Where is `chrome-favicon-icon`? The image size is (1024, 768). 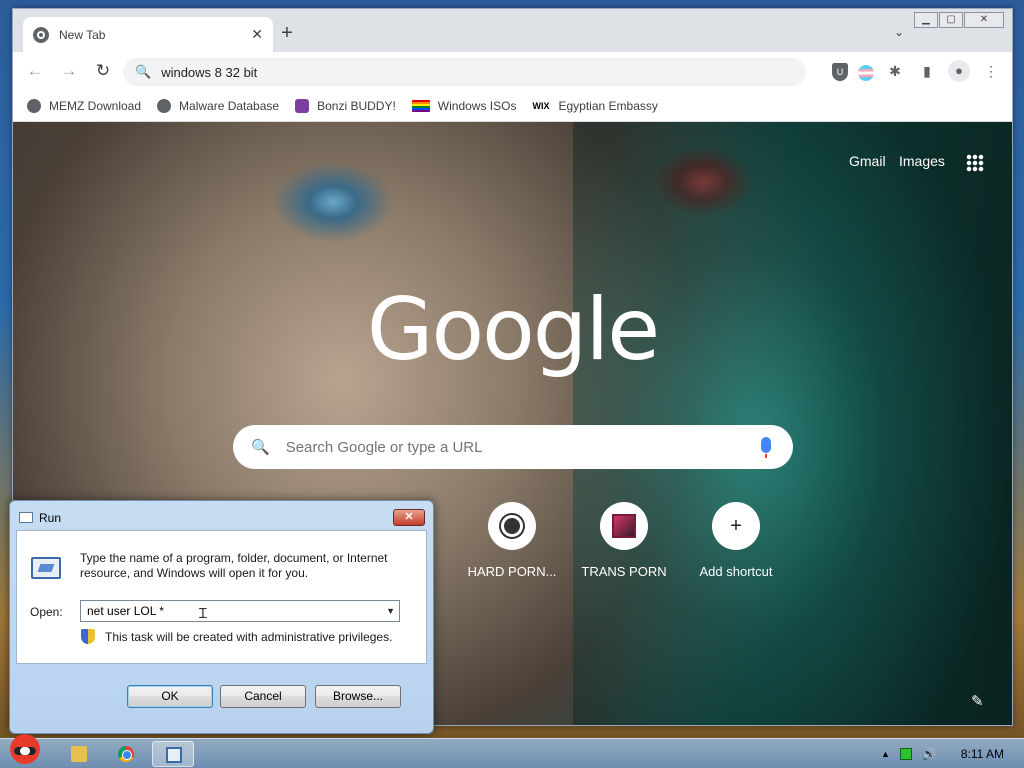
chrome-favicon-icon is located at coordinates (41, 34).